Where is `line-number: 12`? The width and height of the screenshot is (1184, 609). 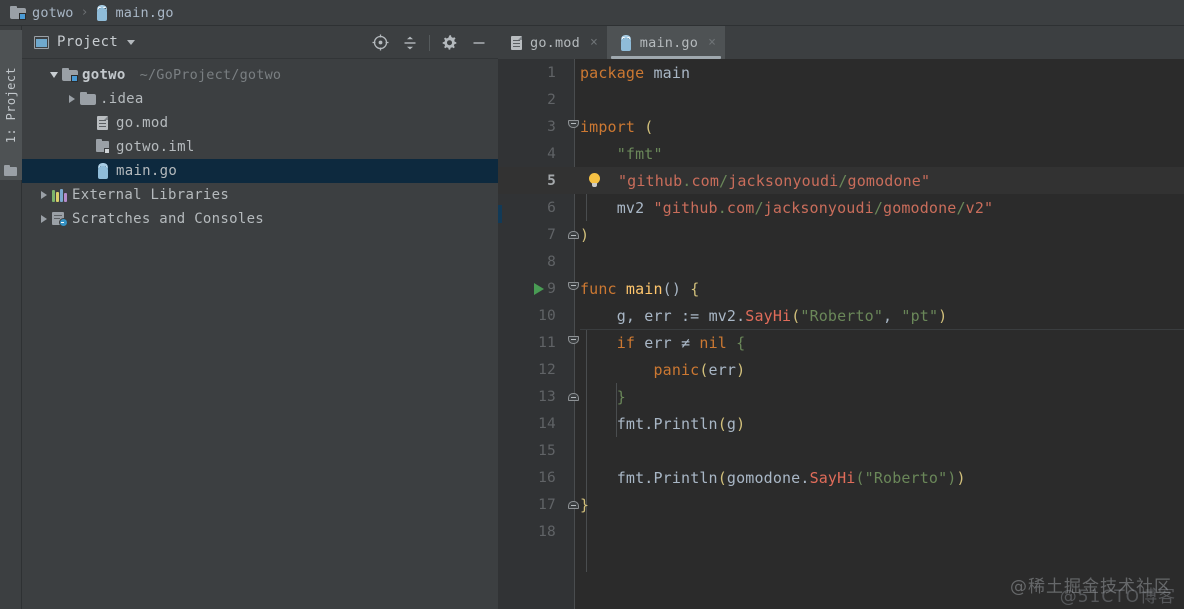
line-number: 12 is located at coordinates (547, 369).